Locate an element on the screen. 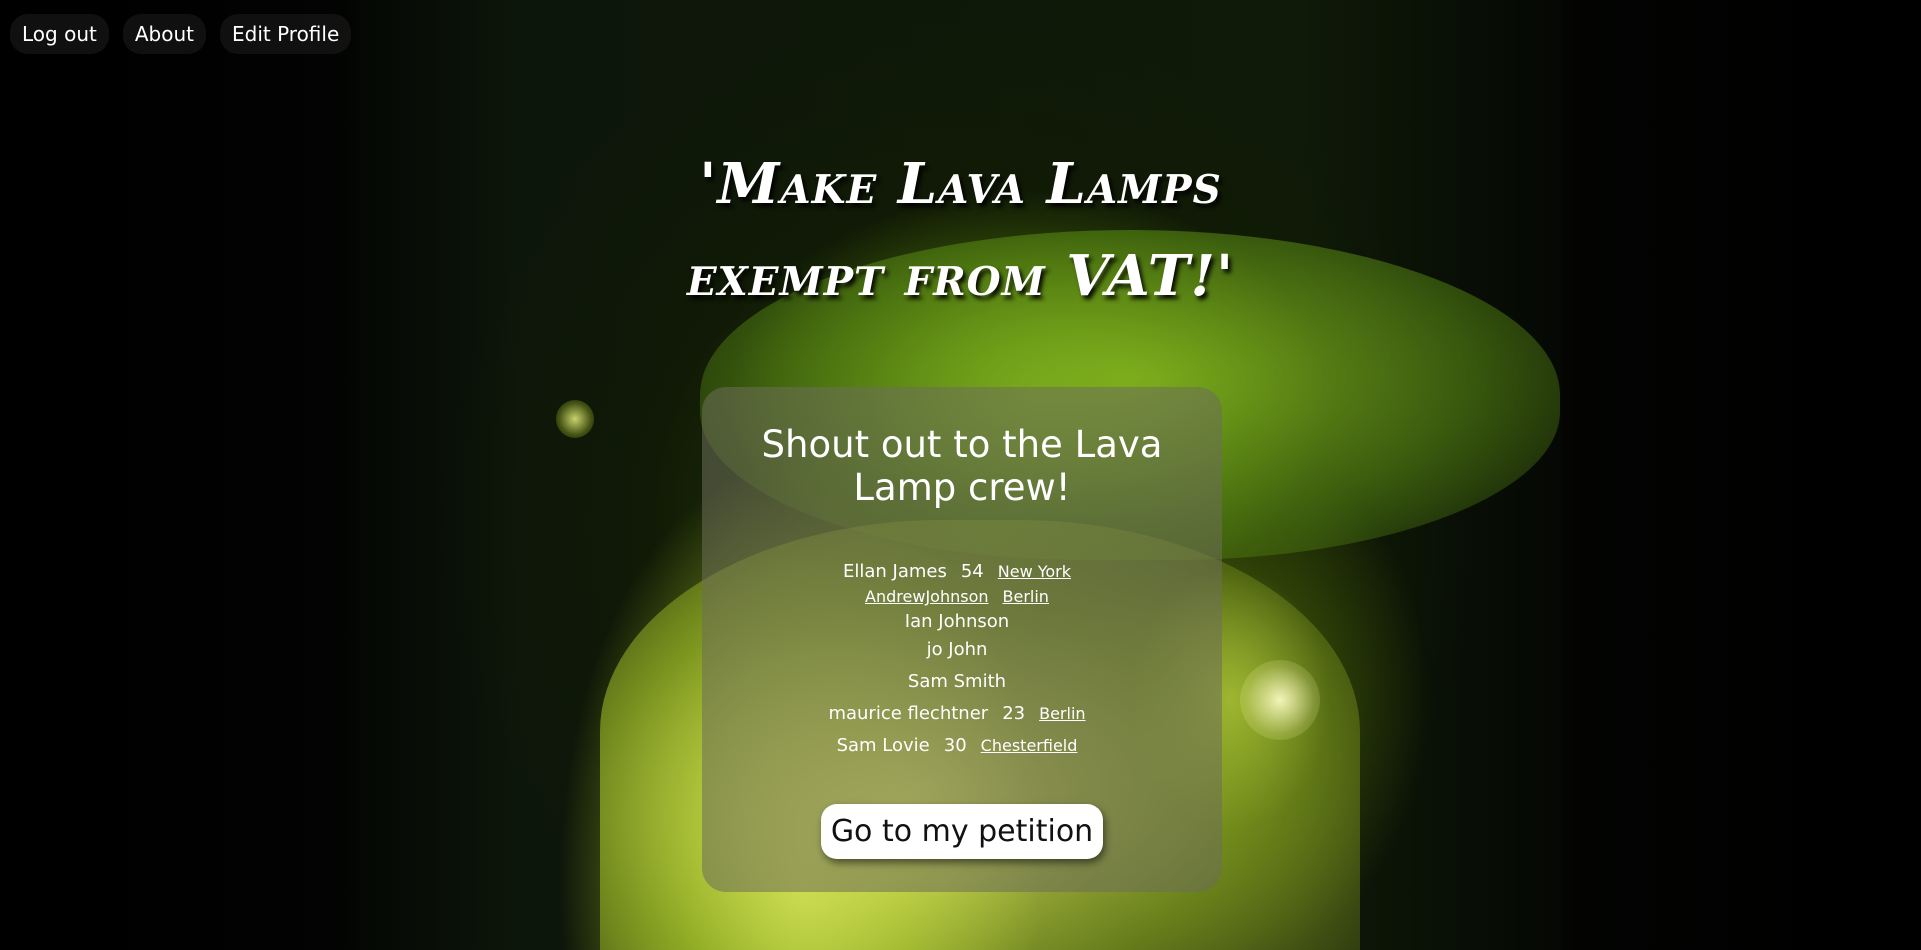 The height and width of the screenshot is (950, 1921). signer-name: maurice flechtner is located at coordinates (908, 713).